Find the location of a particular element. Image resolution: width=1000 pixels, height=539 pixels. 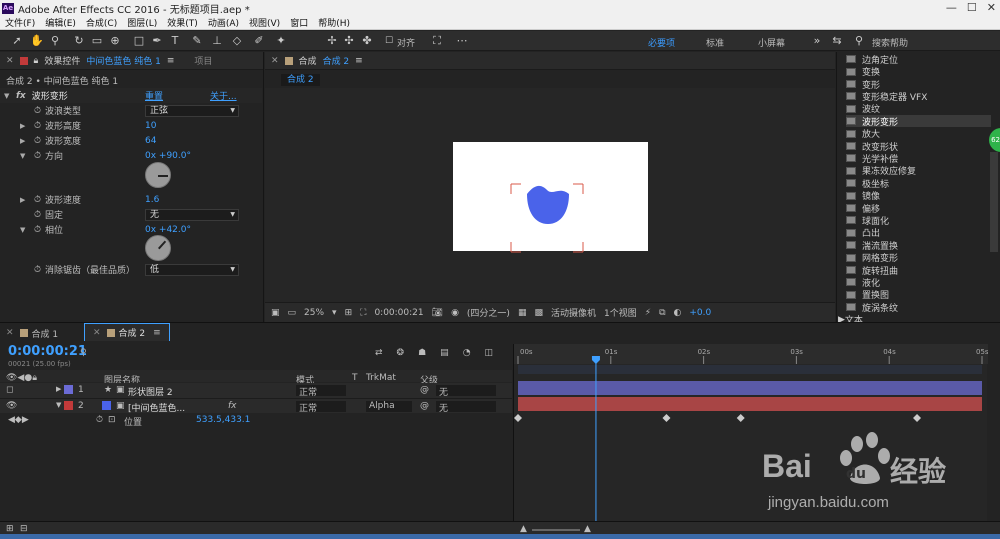

resolution-dropdown: (四分之一) is located at coordinates (488, 312).